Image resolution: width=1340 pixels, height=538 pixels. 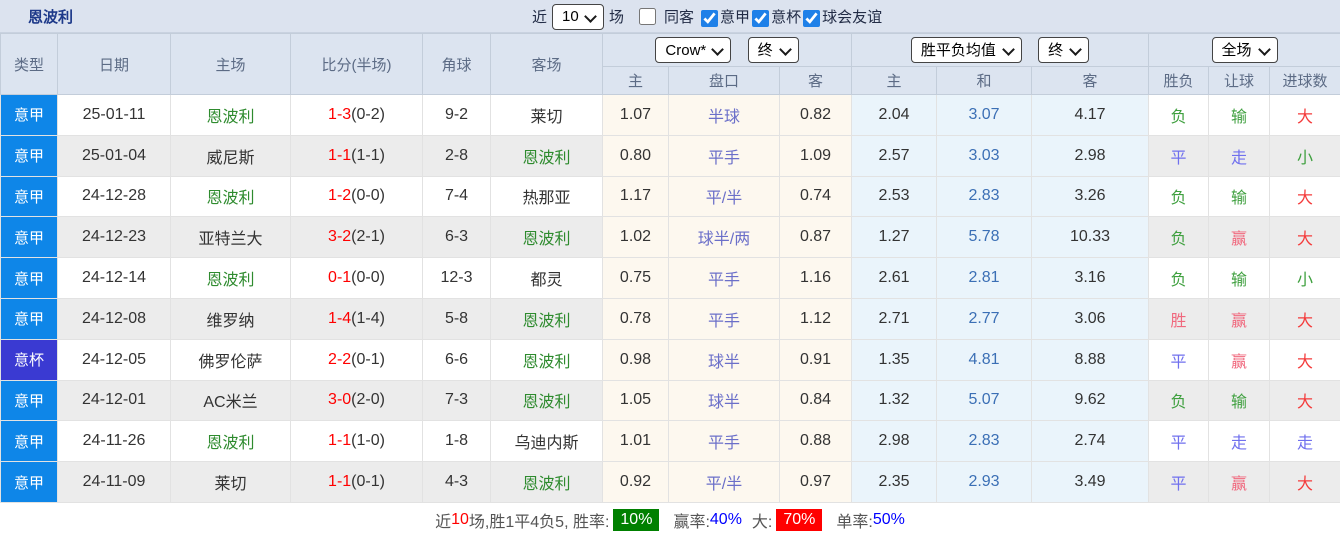 What do you see at coordinates (710, 18) in the screenshot?
I see `serie-a-checkbox` at bounding box center [710, 18].